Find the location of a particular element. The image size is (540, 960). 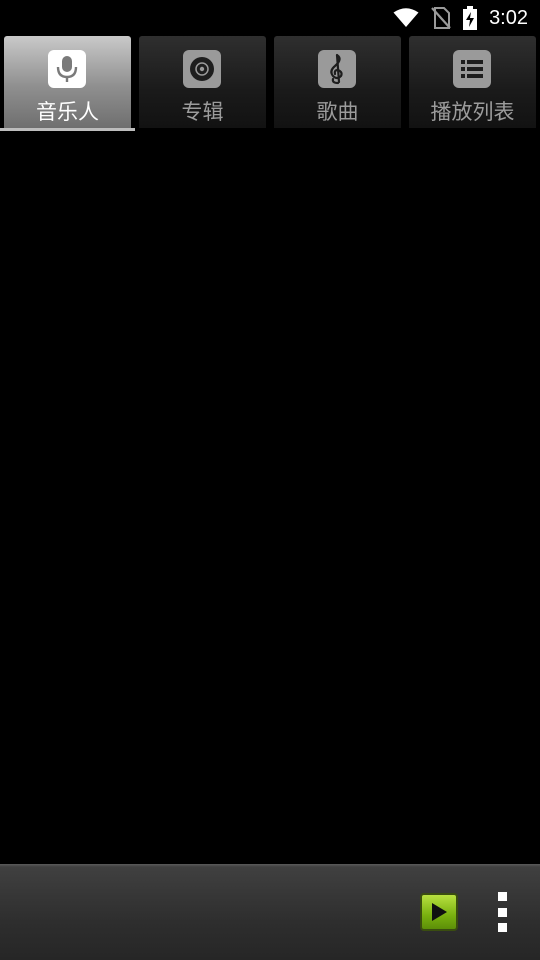

tab-albums: 专辑 is located at coordinates (202, 82).